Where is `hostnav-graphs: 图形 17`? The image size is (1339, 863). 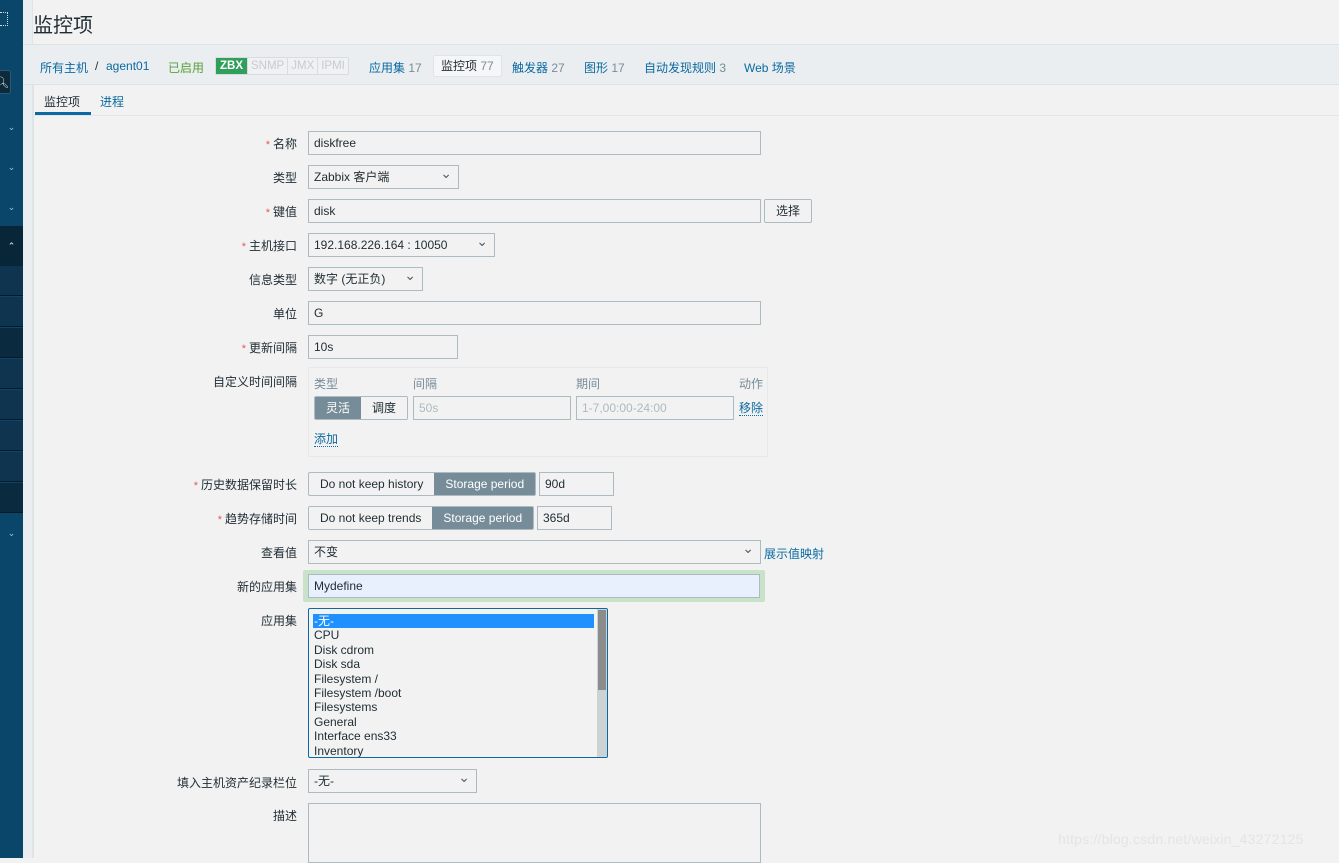 hostnav-graphs: 图形 17 is located at coordinates (604, 67).